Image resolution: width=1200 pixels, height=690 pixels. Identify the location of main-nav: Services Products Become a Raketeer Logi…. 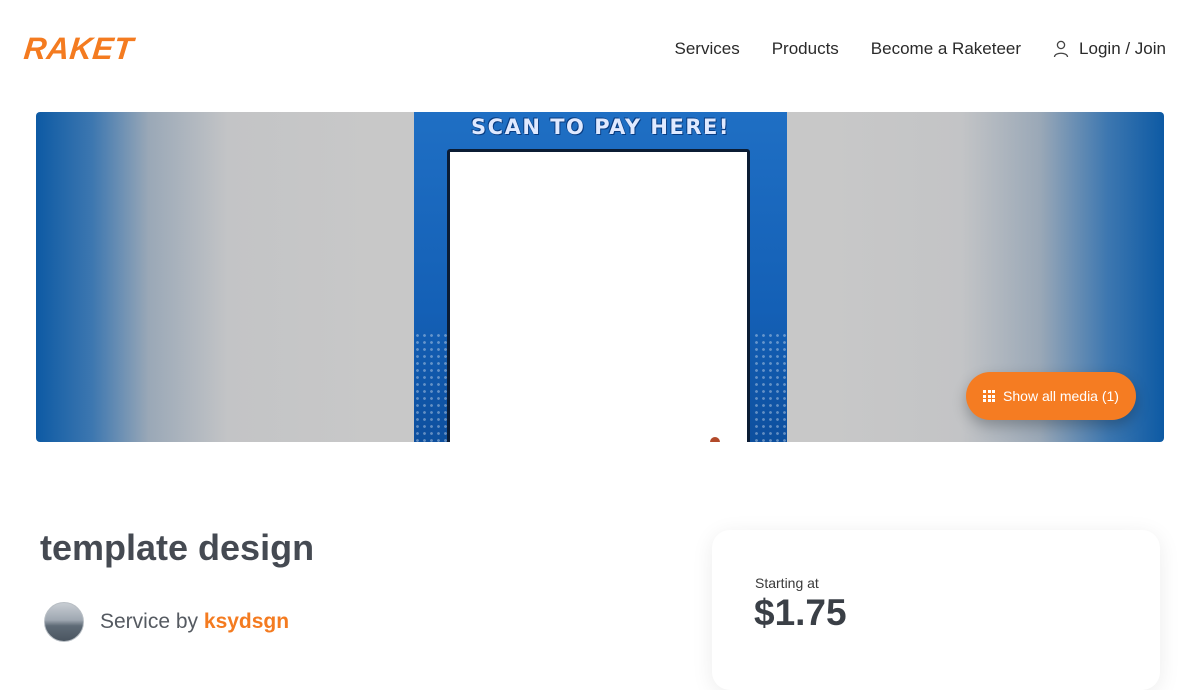
(920, 49).